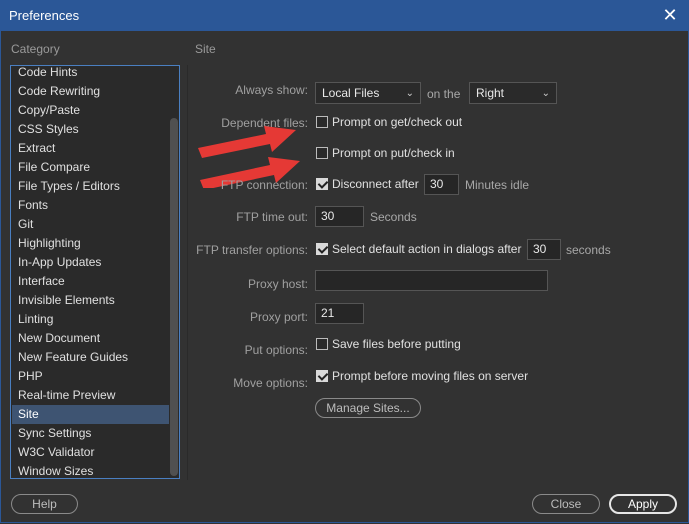  Describe the element at coordinates (90, 74) in the screenshot. I see `category-item: Code Hints` at that location.